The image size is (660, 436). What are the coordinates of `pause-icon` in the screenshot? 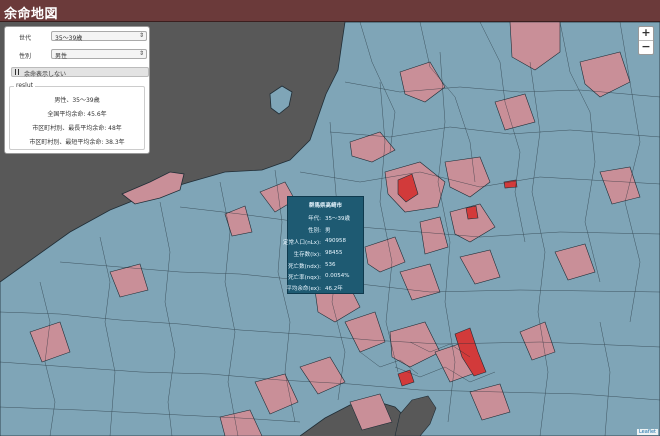 It's located at (17, 72).